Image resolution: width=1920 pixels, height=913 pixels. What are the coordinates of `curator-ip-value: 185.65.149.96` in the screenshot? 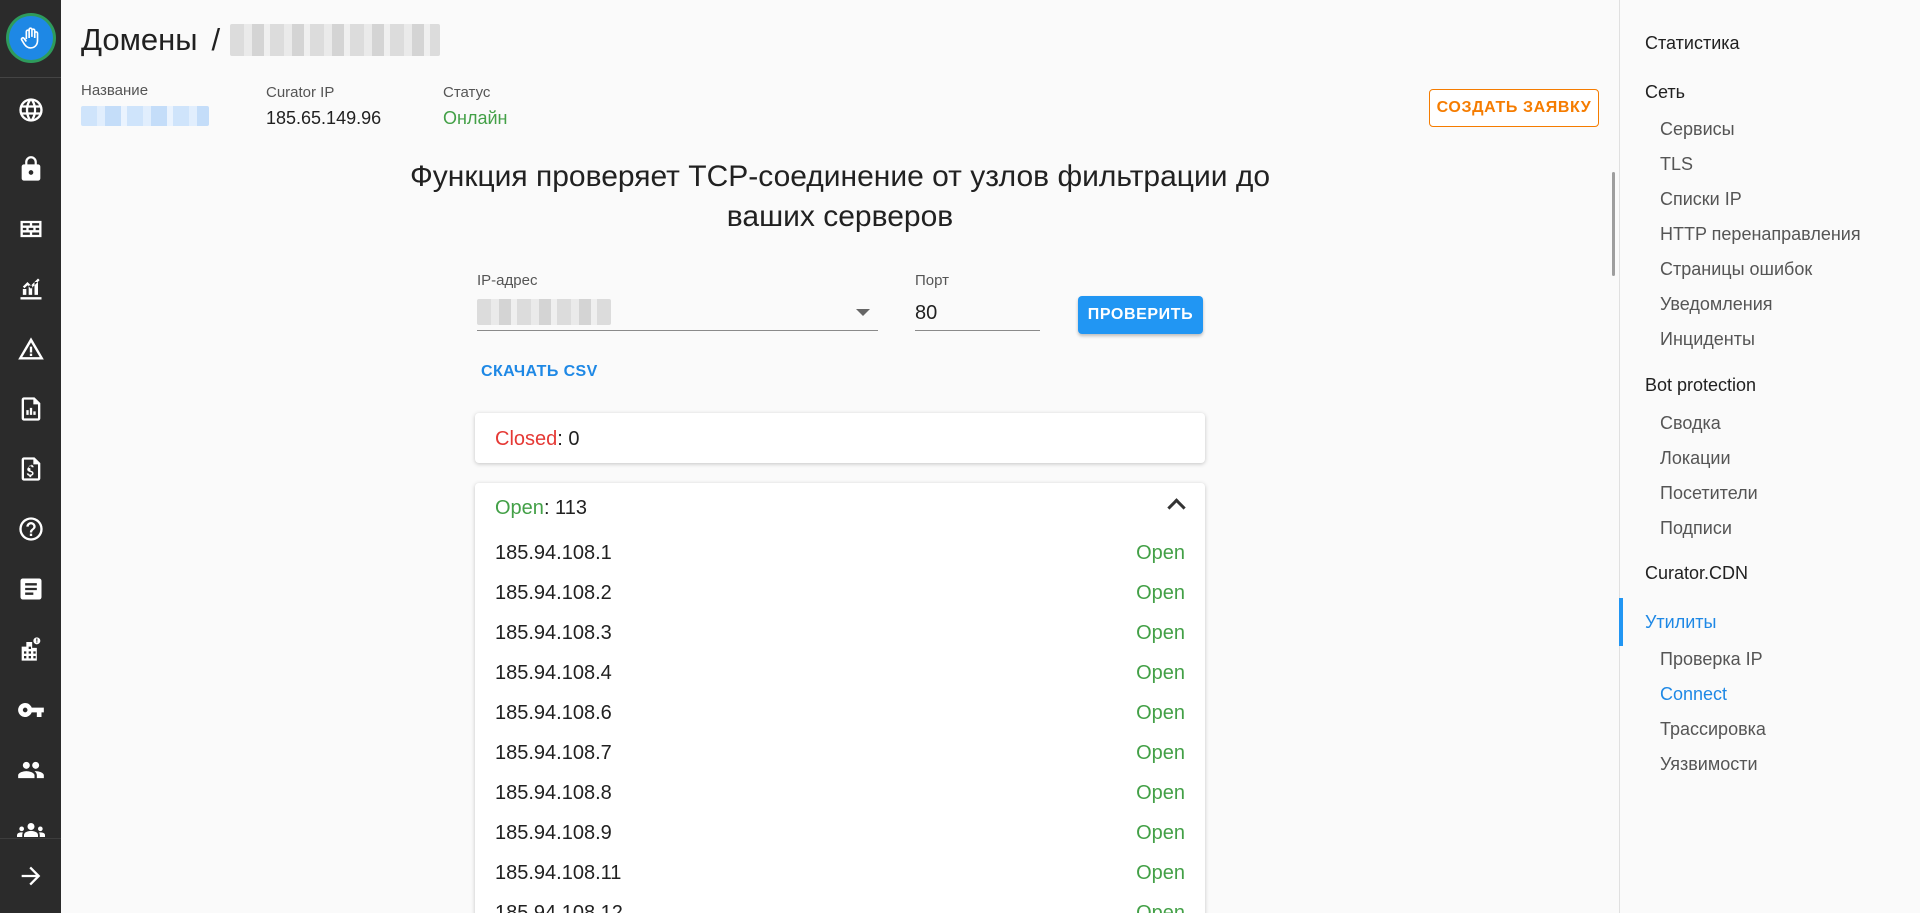 It's located at (324, 118).